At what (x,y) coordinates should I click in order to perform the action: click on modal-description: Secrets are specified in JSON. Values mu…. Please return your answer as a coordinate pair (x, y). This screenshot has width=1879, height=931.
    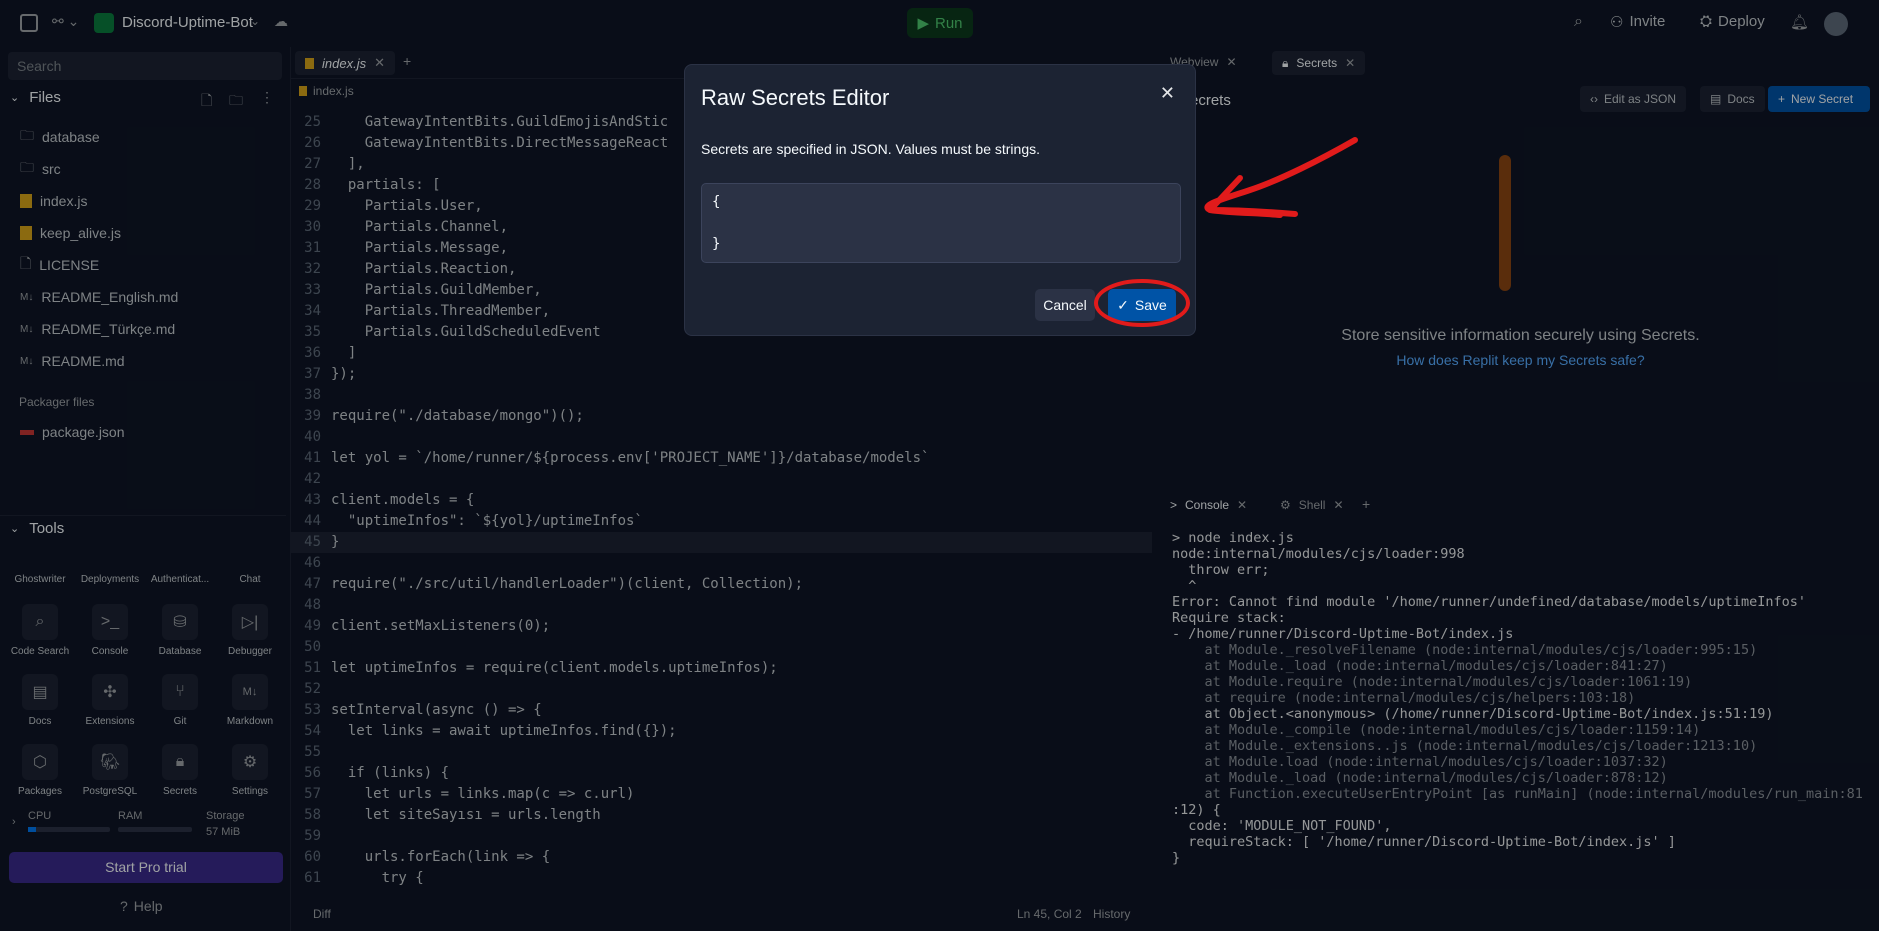
    Looking at the image, I should click on (870, 149).